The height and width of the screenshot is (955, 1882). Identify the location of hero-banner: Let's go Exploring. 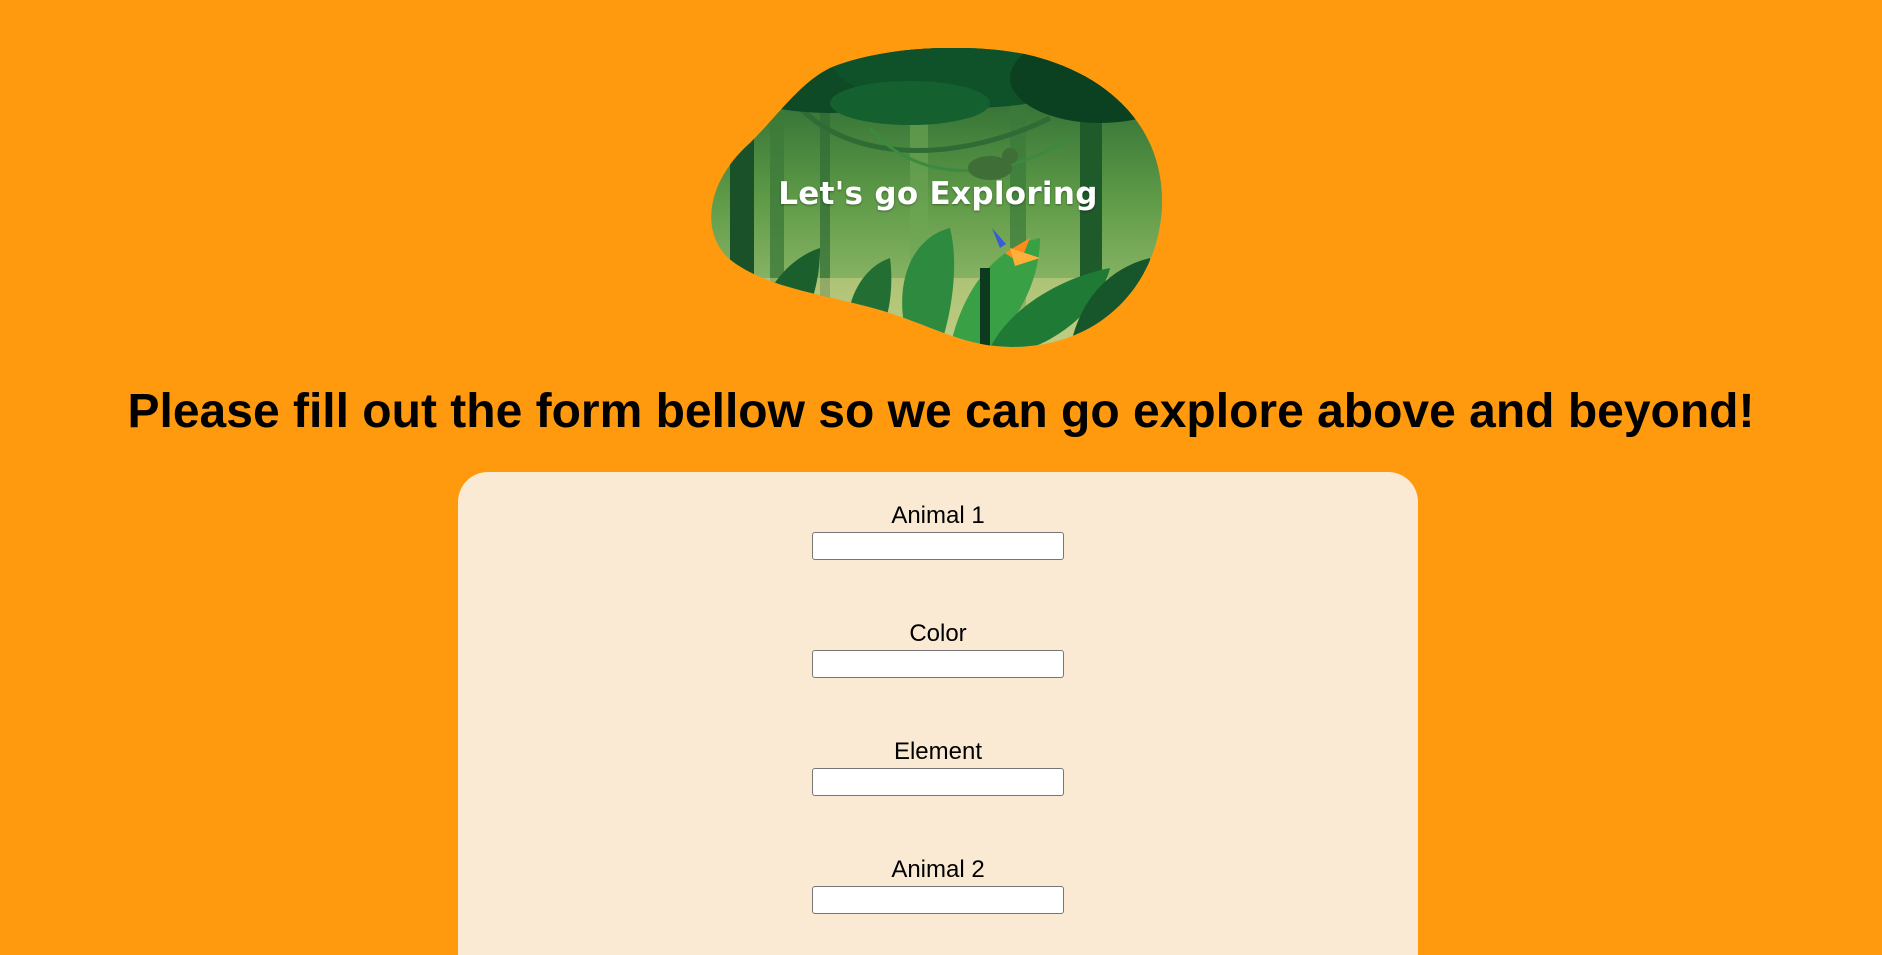
(938, 198).